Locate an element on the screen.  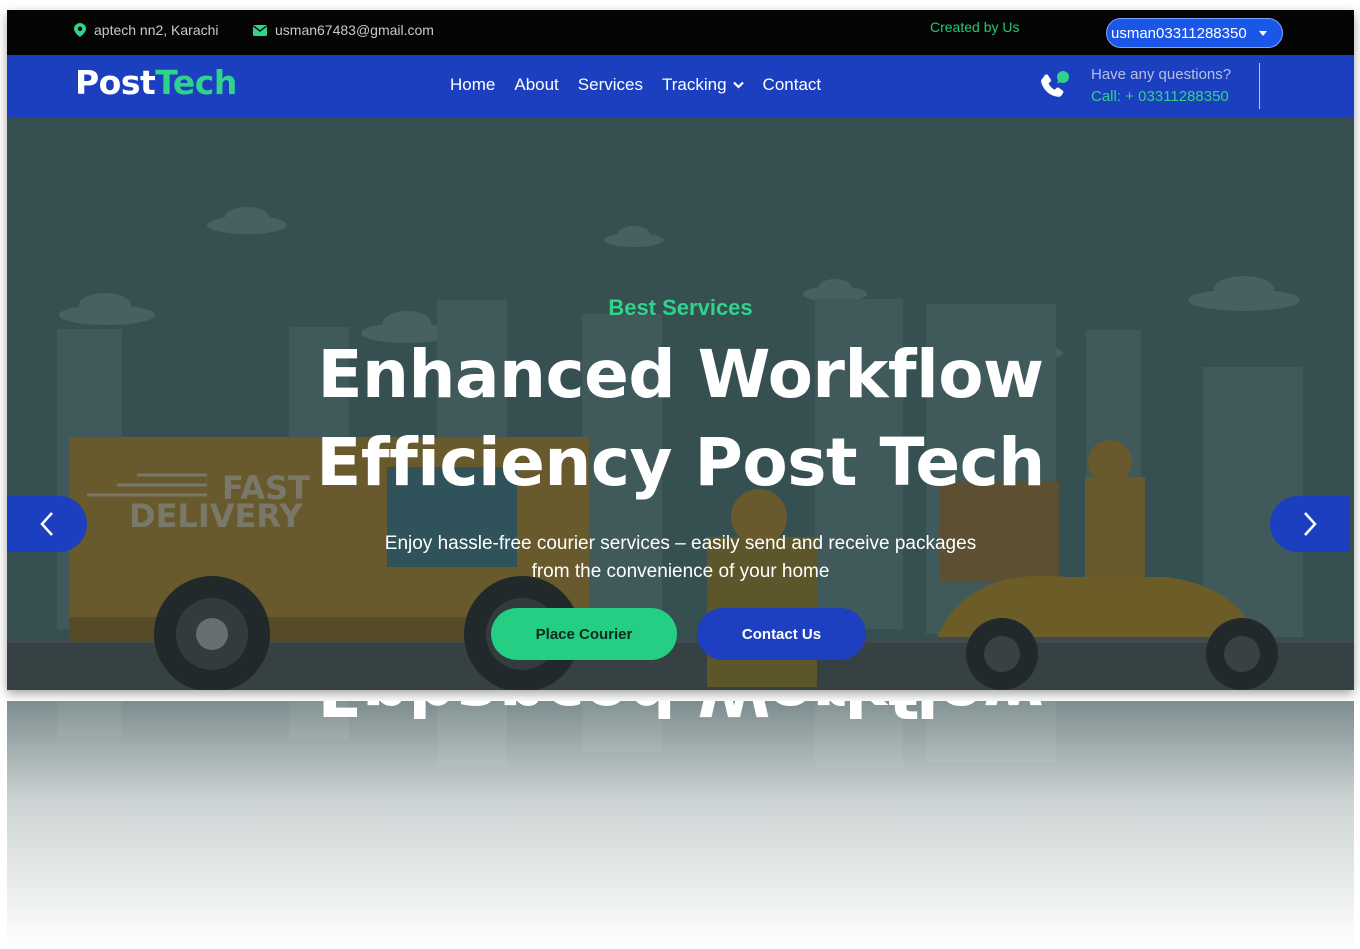
headline-line-1: Enhanced Workflow is located at coordinates (680, 374).